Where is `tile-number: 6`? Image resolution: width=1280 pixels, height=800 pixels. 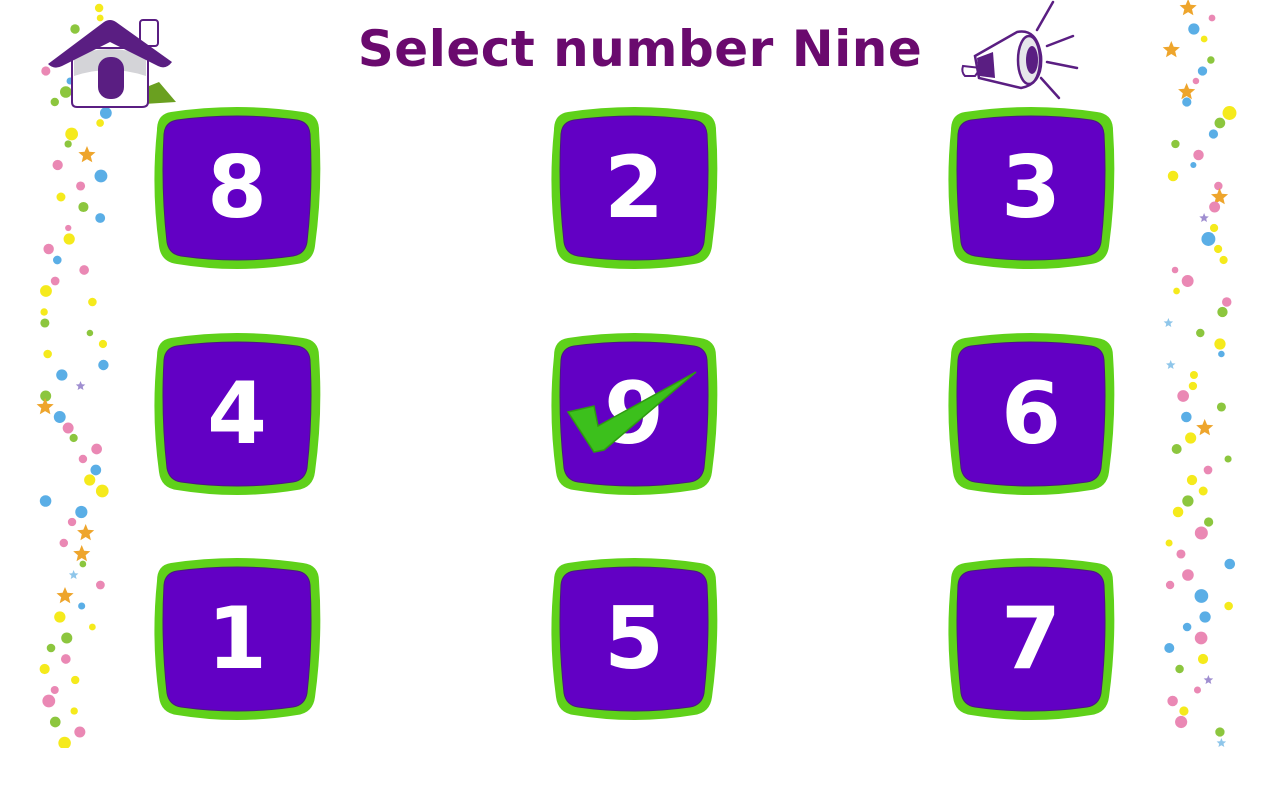
tile-number: 6 is located at coordinates (1031, 414).